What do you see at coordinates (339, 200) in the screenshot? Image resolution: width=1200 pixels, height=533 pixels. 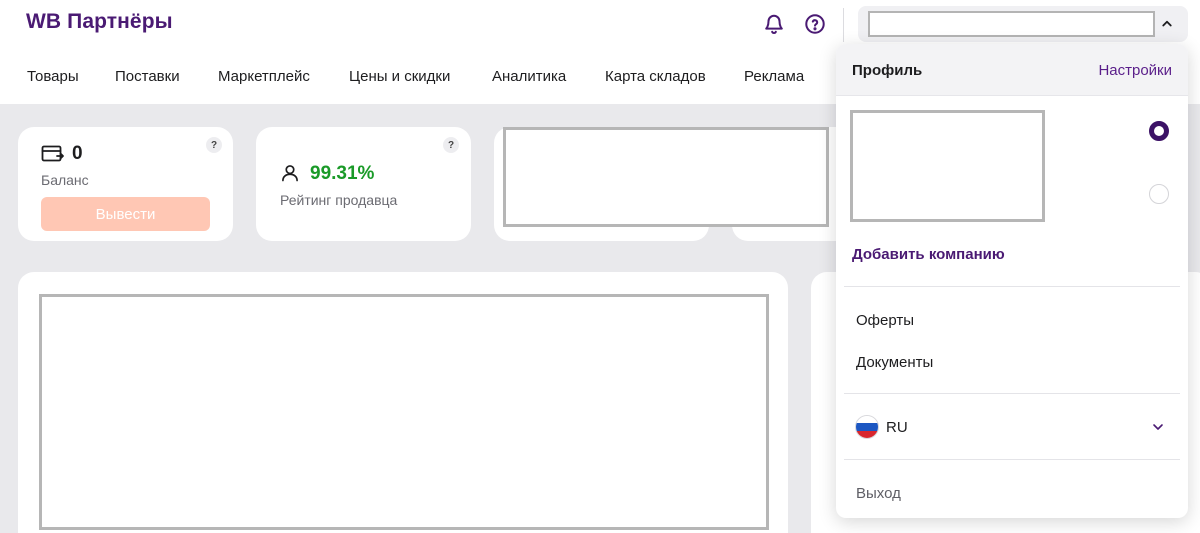 I see `seller-rating-label: Рейтинг продавца` at bounding box center [339, 200].